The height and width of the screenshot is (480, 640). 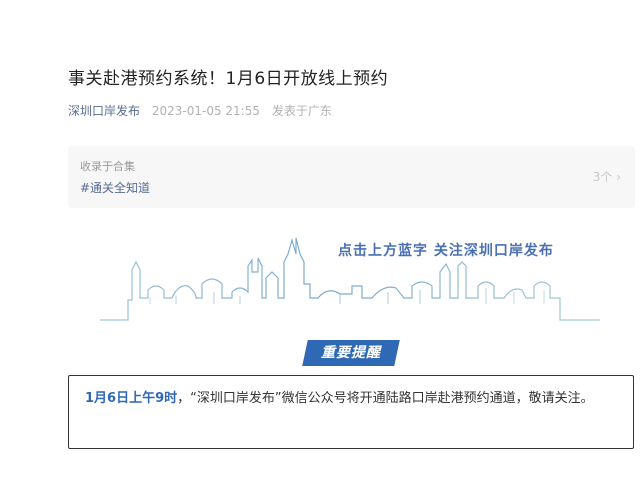 What do you see at coordinates (607, 176) in the screenshot?
I see `collection-count: 3个 ›` at bounding box center [607, 176].